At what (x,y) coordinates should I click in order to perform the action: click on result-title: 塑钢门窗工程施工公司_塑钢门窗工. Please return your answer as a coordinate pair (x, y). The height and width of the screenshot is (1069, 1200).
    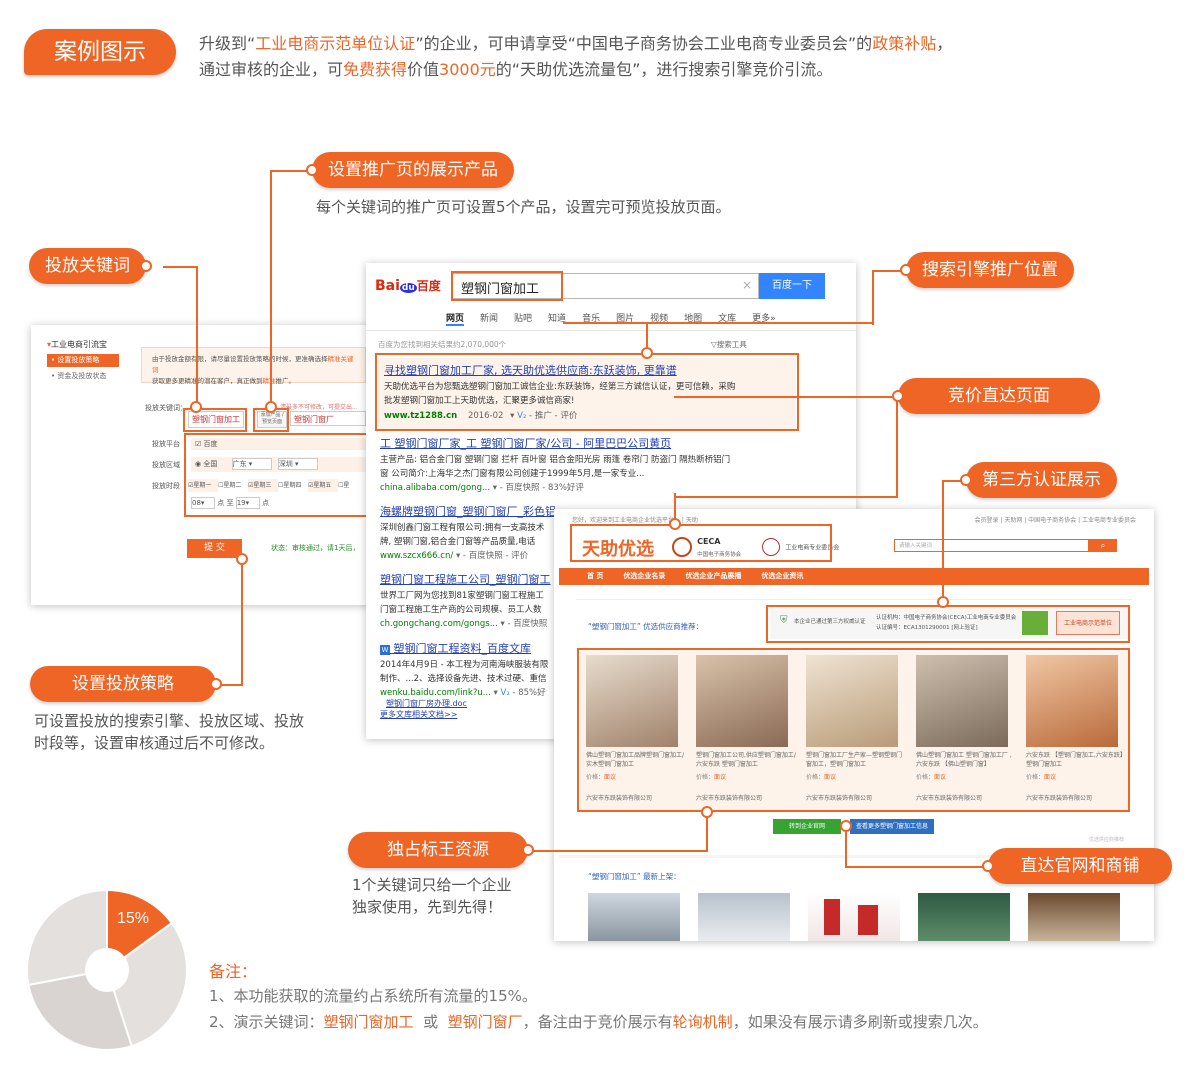
    Looking at the image, I should click on (480, 579).